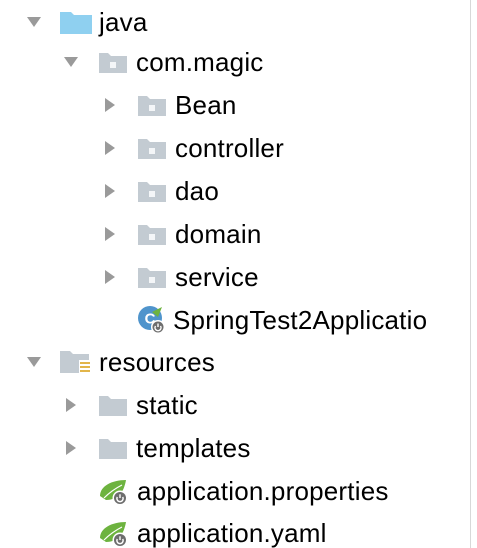 The height and width of the screenshot is (548, 477). What do you see at coordinates (157, 361) in the screenshot?
I see `tree-item-label: resources` at bounding box center [157, 361].